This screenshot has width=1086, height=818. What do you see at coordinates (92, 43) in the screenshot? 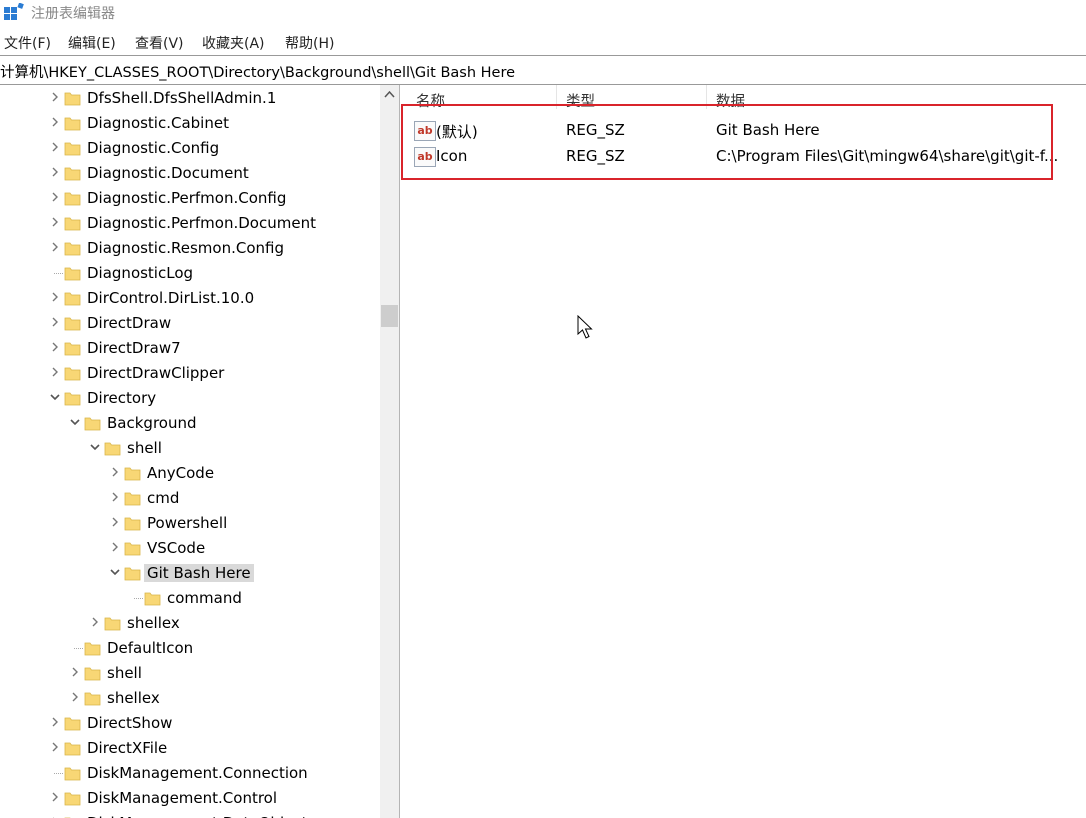
I see `menu-edit: 编辑(E)` at bounding box center [92, 43].